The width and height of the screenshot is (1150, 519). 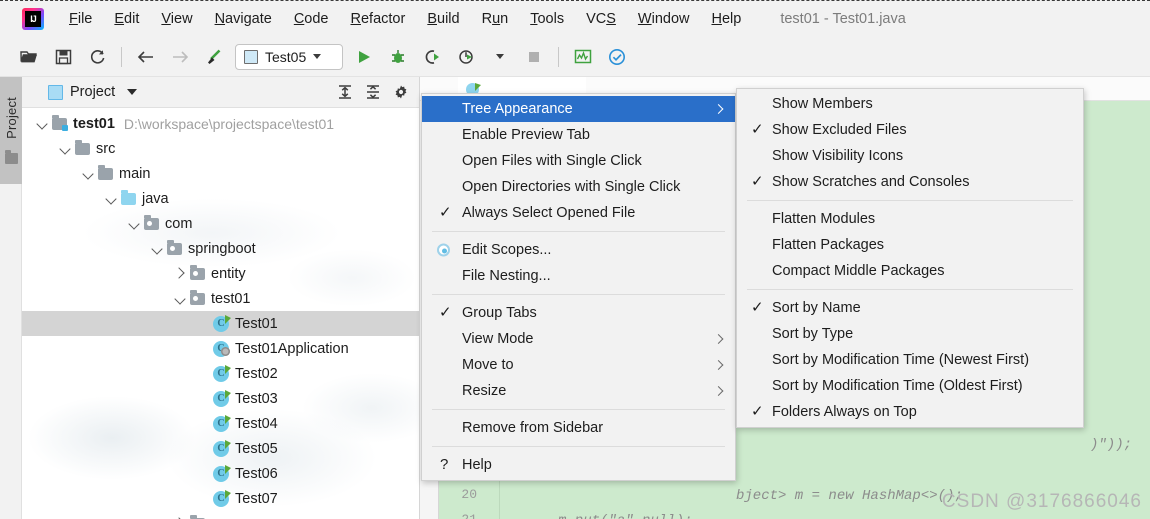 I want to click on menu-file: File, so click(x=80, y=19).